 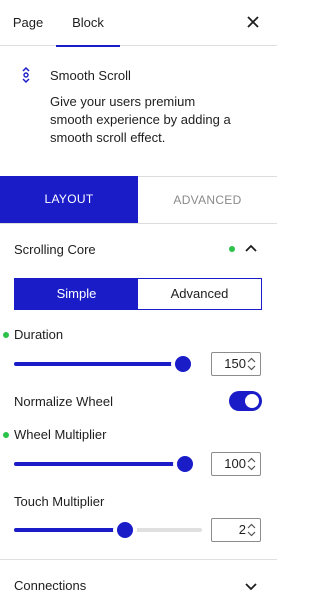 I want to click on block-title: Smooth Scroll, so click(x=90, y=75).